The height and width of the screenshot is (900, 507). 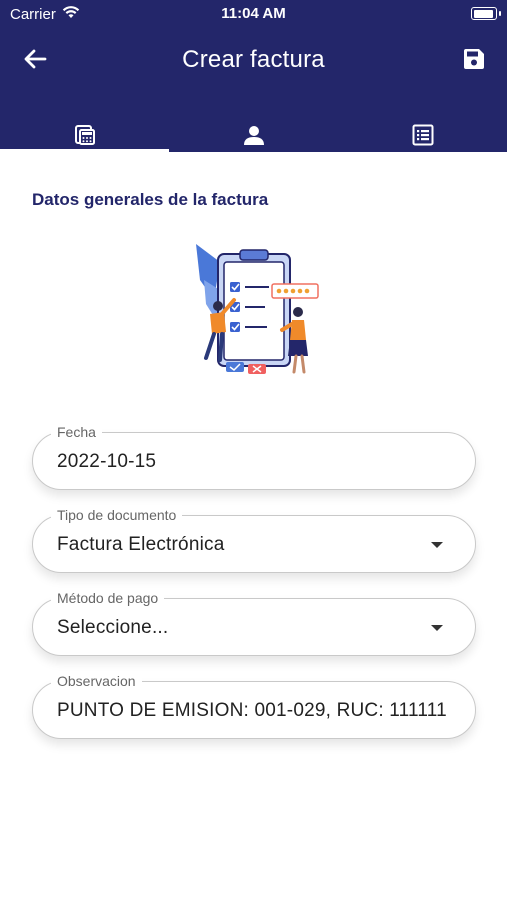 What do you see at coordinates (260, 310) in the screenshot?
I see `invoice-checklist-illustration` at bounding box center [260, 310].